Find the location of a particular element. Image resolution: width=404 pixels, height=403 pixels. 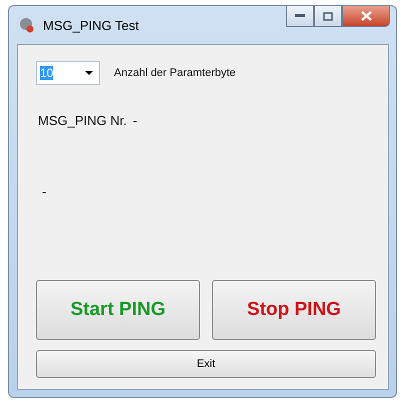

maximize-icon is located at coordinates (328, 16).